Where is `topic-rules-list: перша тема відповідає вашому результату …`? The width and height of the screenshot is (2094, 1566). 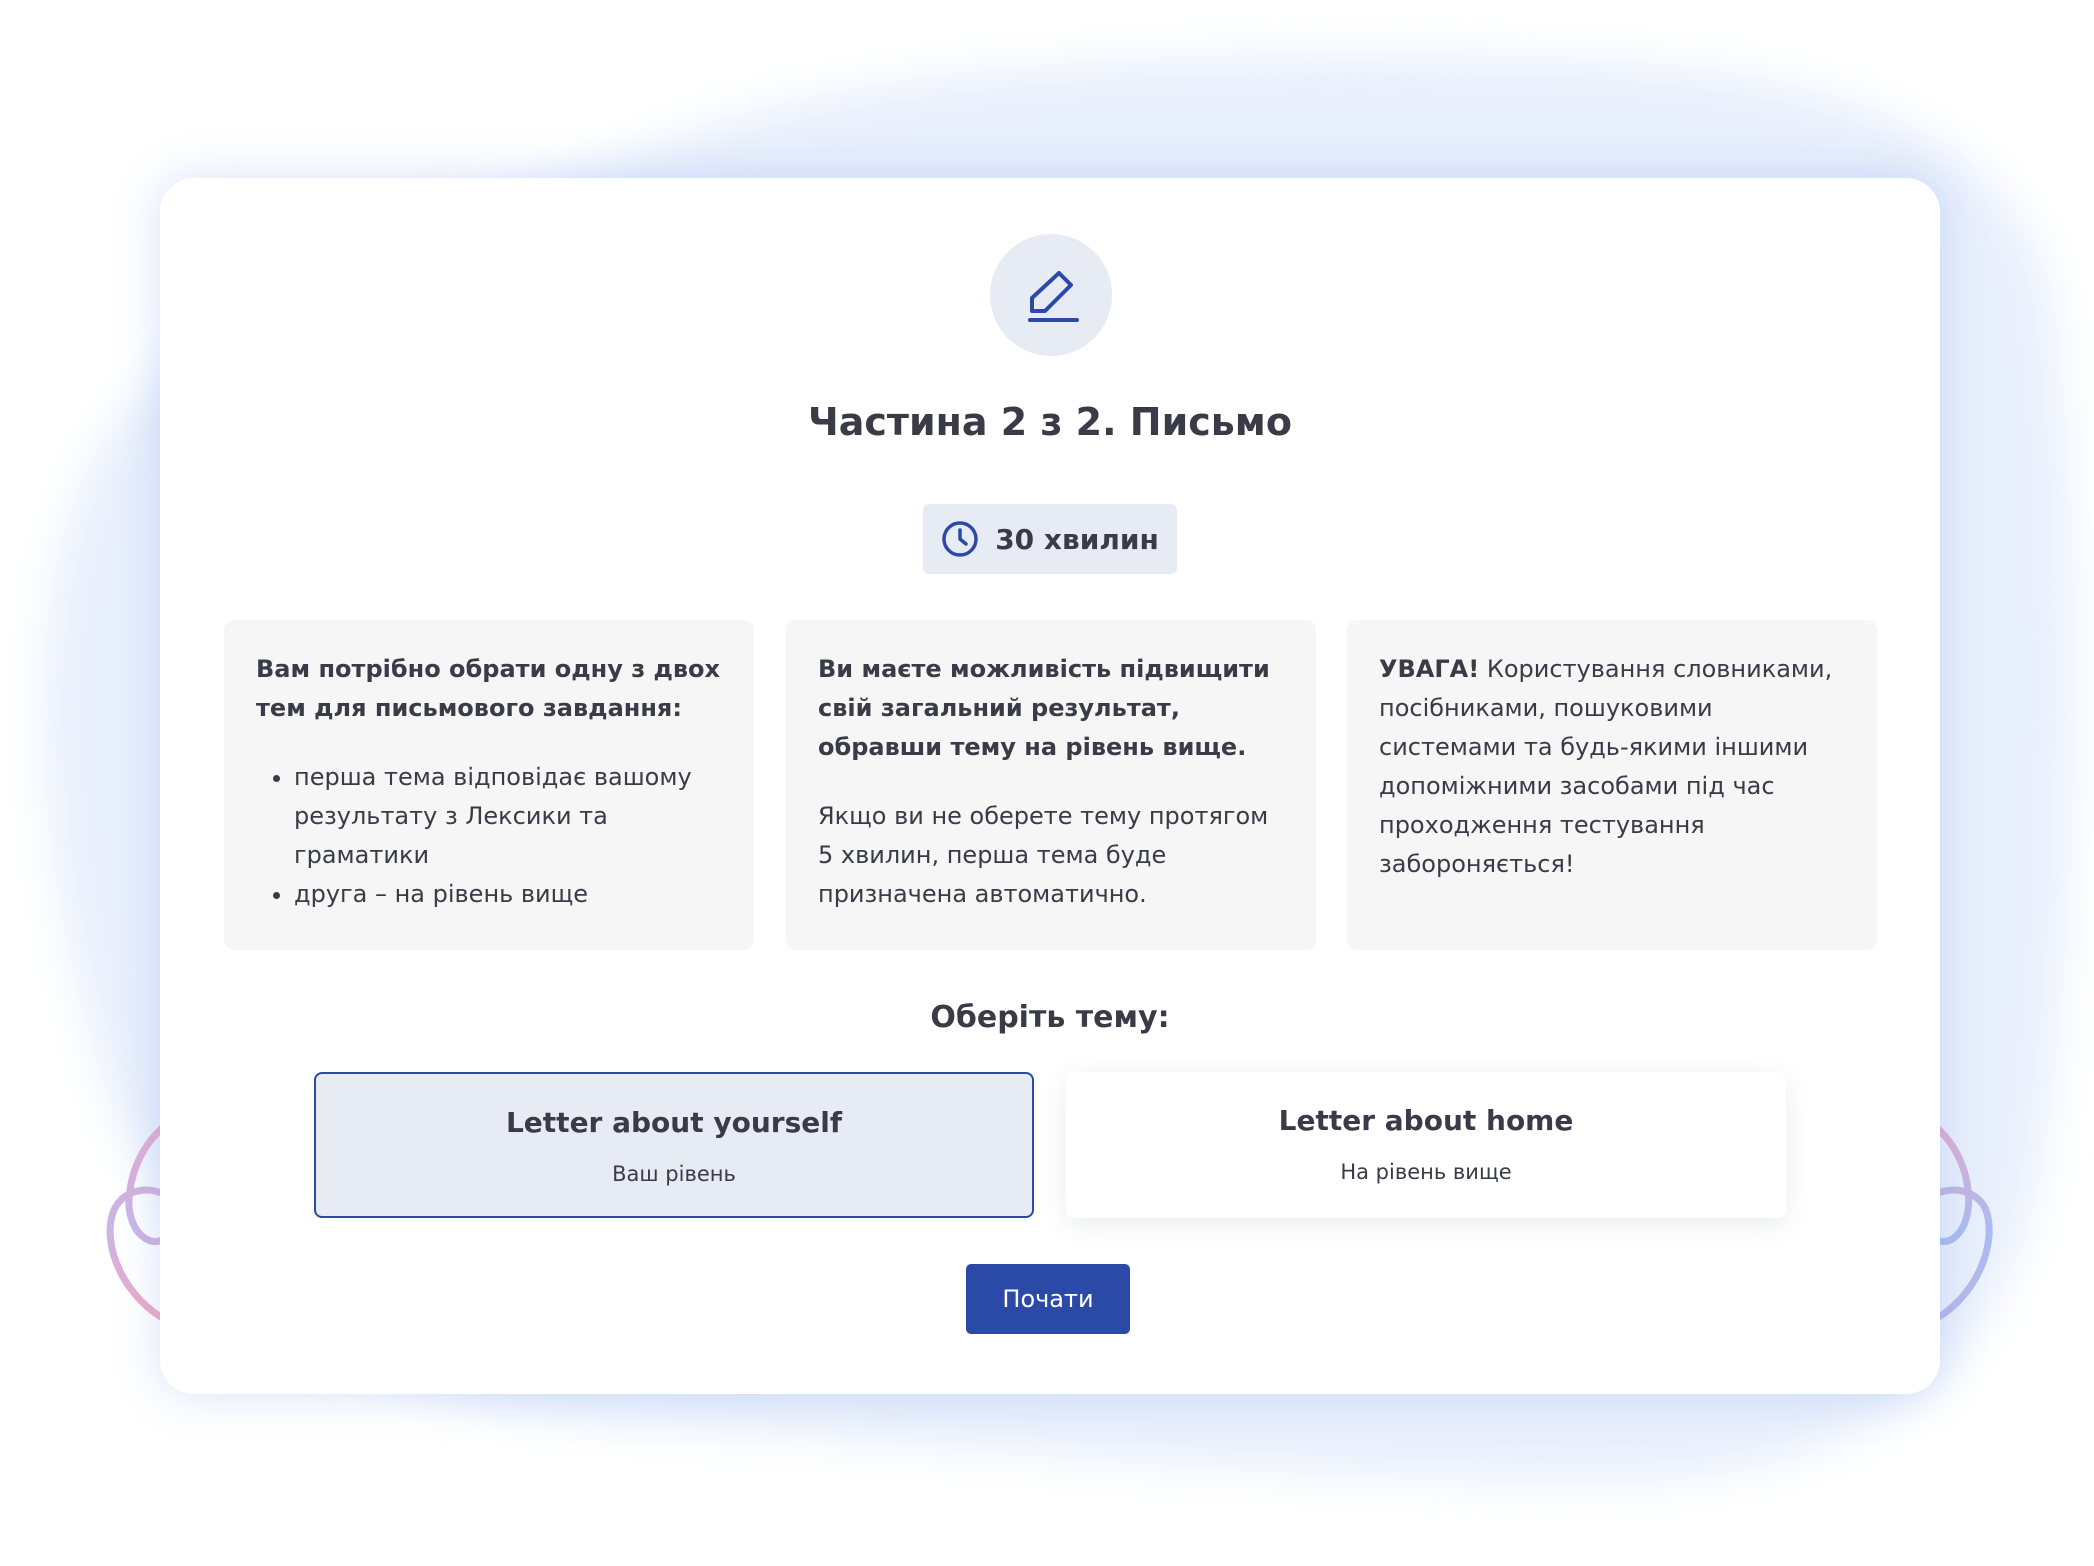
topic-rules-list: перша тема відповідає вашому результату … is located at coordinates (491, 836).